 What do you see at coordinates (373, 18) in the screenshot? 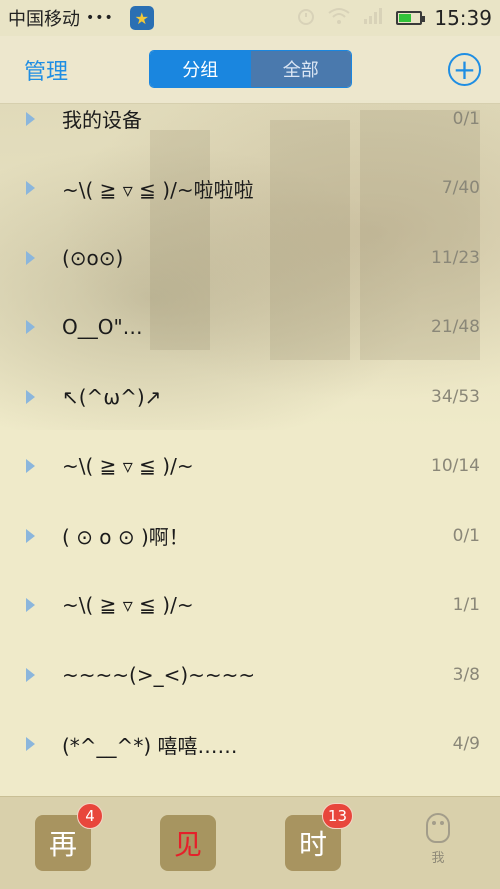
I see `cell-signal-icon` at bounding box center [373, 18].